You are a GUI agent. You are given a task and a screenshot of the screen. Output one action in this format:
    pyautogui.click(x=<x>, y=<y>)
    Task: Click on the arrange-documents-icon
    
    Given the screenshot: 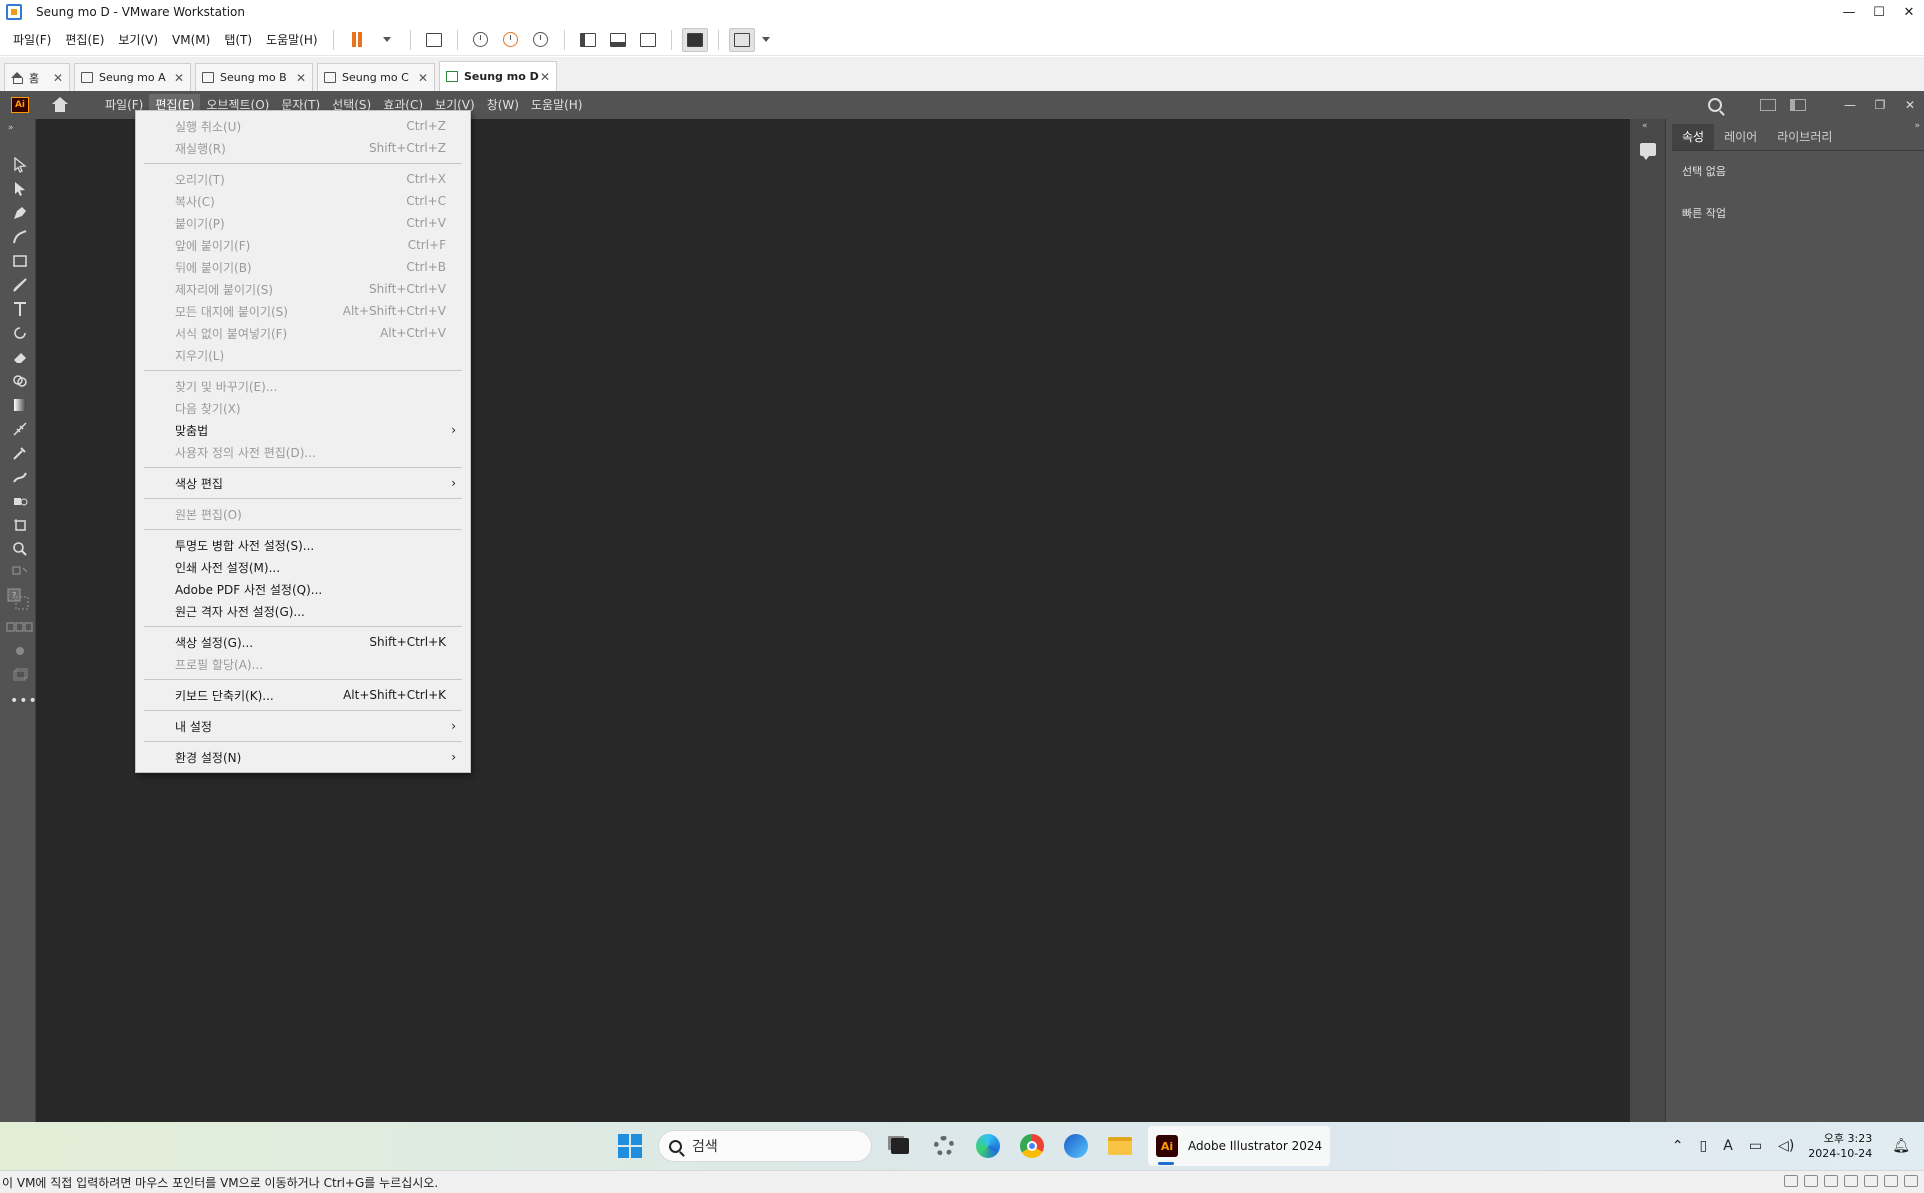 What is the action you would take?
    pyautogui.click(x=1768, y=105)
    